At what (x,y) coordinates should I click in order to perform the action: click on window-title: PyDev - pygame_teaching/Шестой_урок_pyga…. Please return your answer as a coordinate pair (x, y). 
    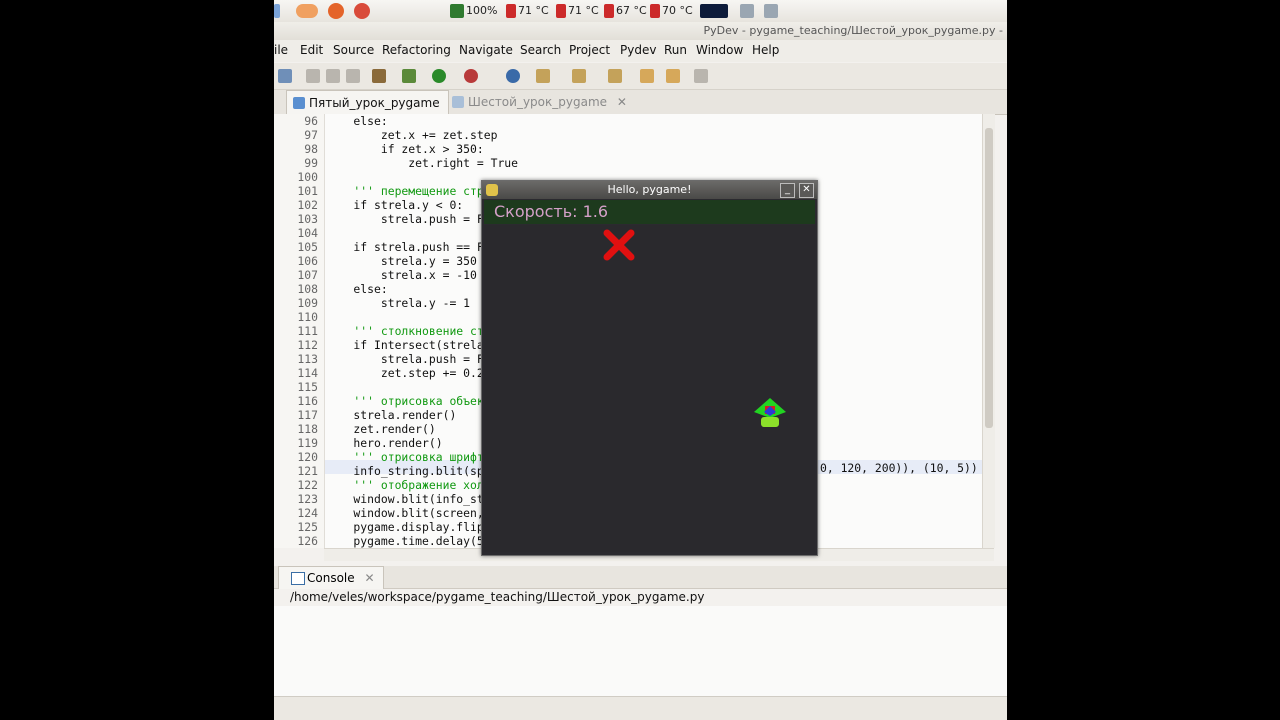
    Looking at the image, I should click on (853, 30).